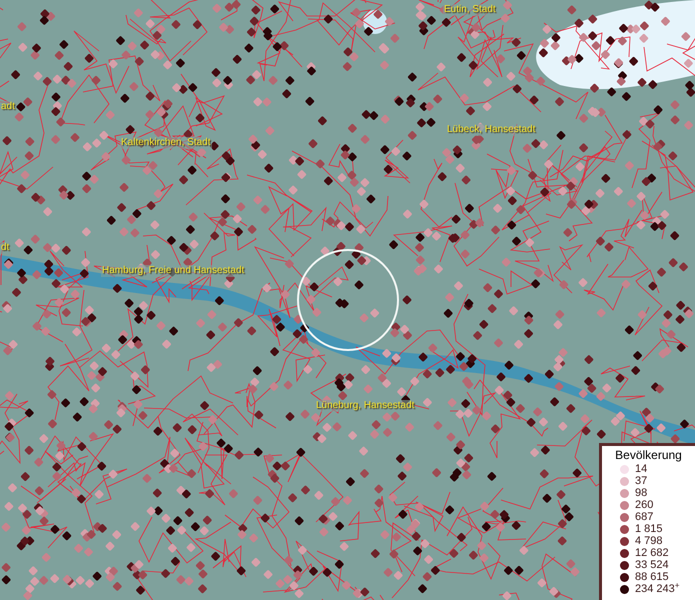  I want to click on place-label: Hamburg, Freie und Hansestadt, so click(173, 271).